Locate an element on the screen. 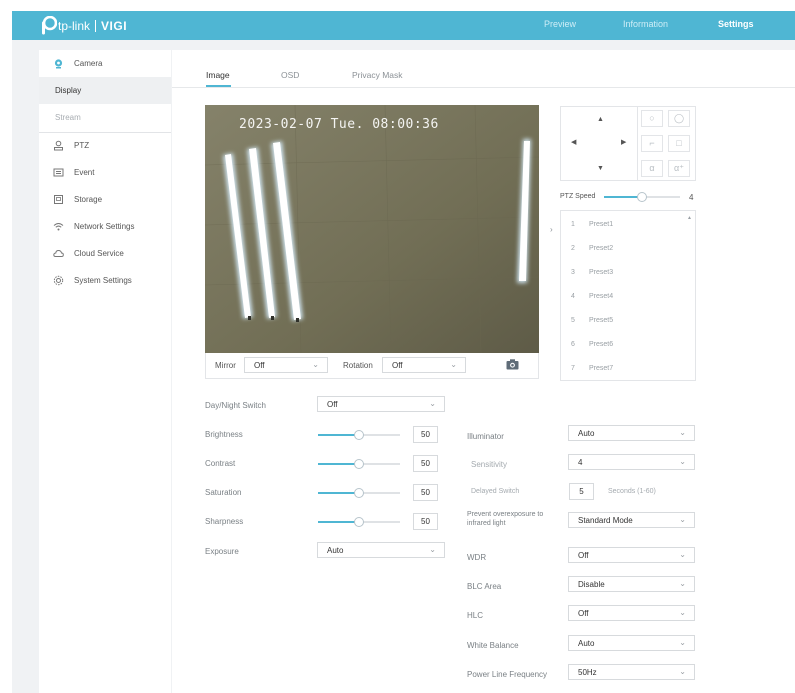 This screenshot has width=795, height=693. nav-information: Information is located at coordinates (645, 24).